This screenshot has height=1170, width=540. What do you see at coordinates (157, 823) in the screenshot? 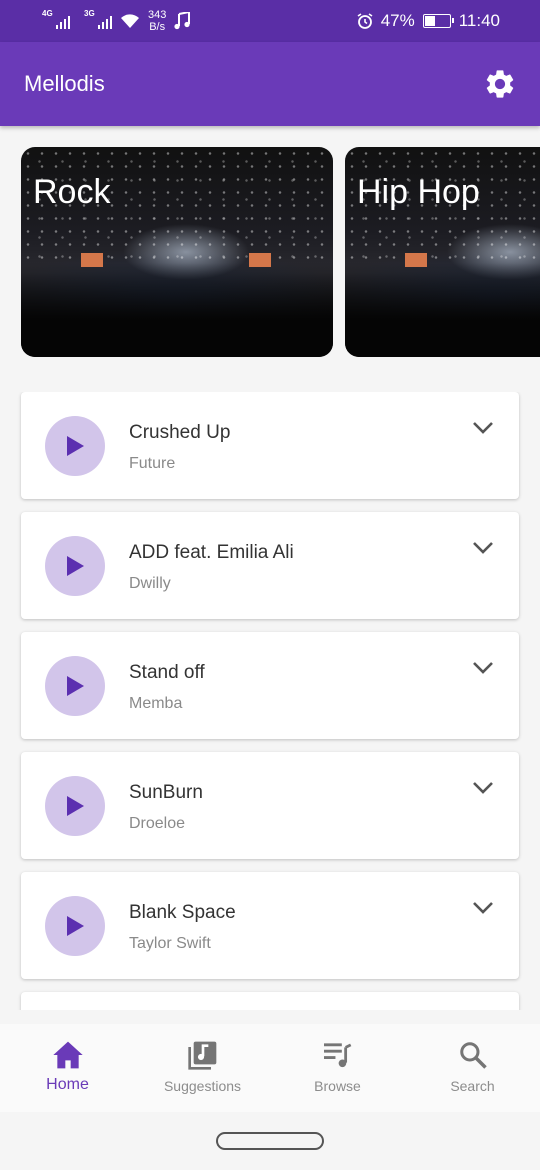
I see `song-artist: Droeloe` at bounding box center [157, 823].